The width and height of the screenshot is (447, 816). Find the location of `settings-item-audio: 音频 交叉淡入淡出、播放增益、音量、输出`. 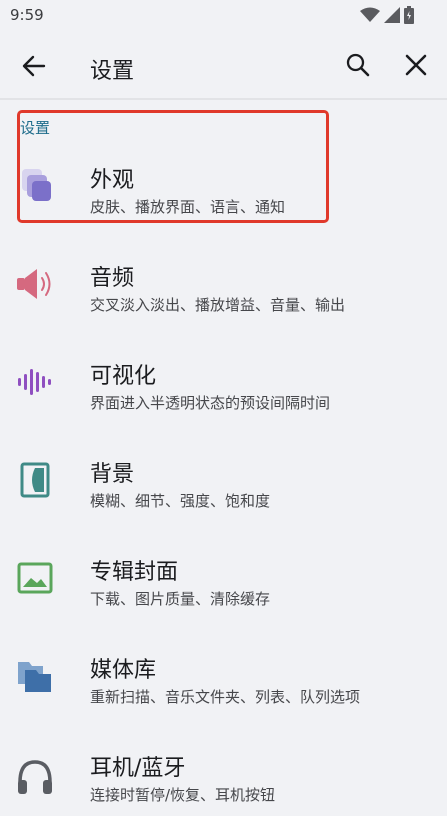

settings-item-audio: 音频 交叉淡入淡出、播放增益、音量、输出 is located at coordinates (223, 277).